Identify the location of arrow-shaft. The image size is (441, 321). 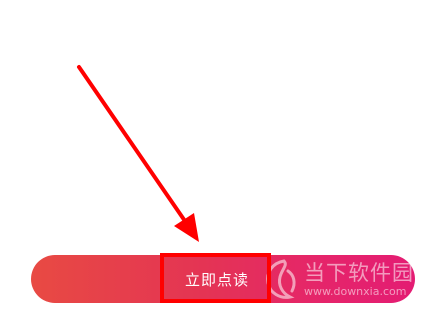
(133, 145).